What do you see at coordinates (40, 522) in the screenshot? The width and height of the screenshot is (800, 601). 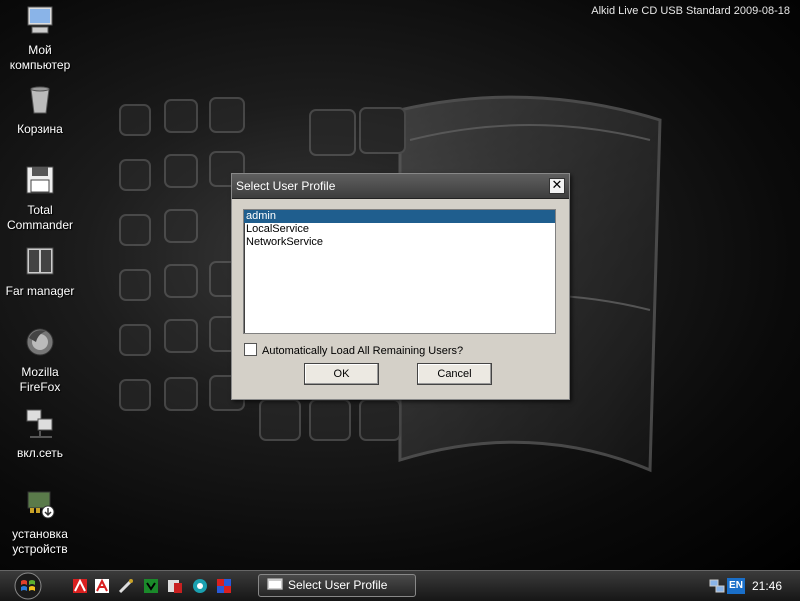 I see `desktop-icon-device-install: установка устройств` at bounding box center [40, 522].